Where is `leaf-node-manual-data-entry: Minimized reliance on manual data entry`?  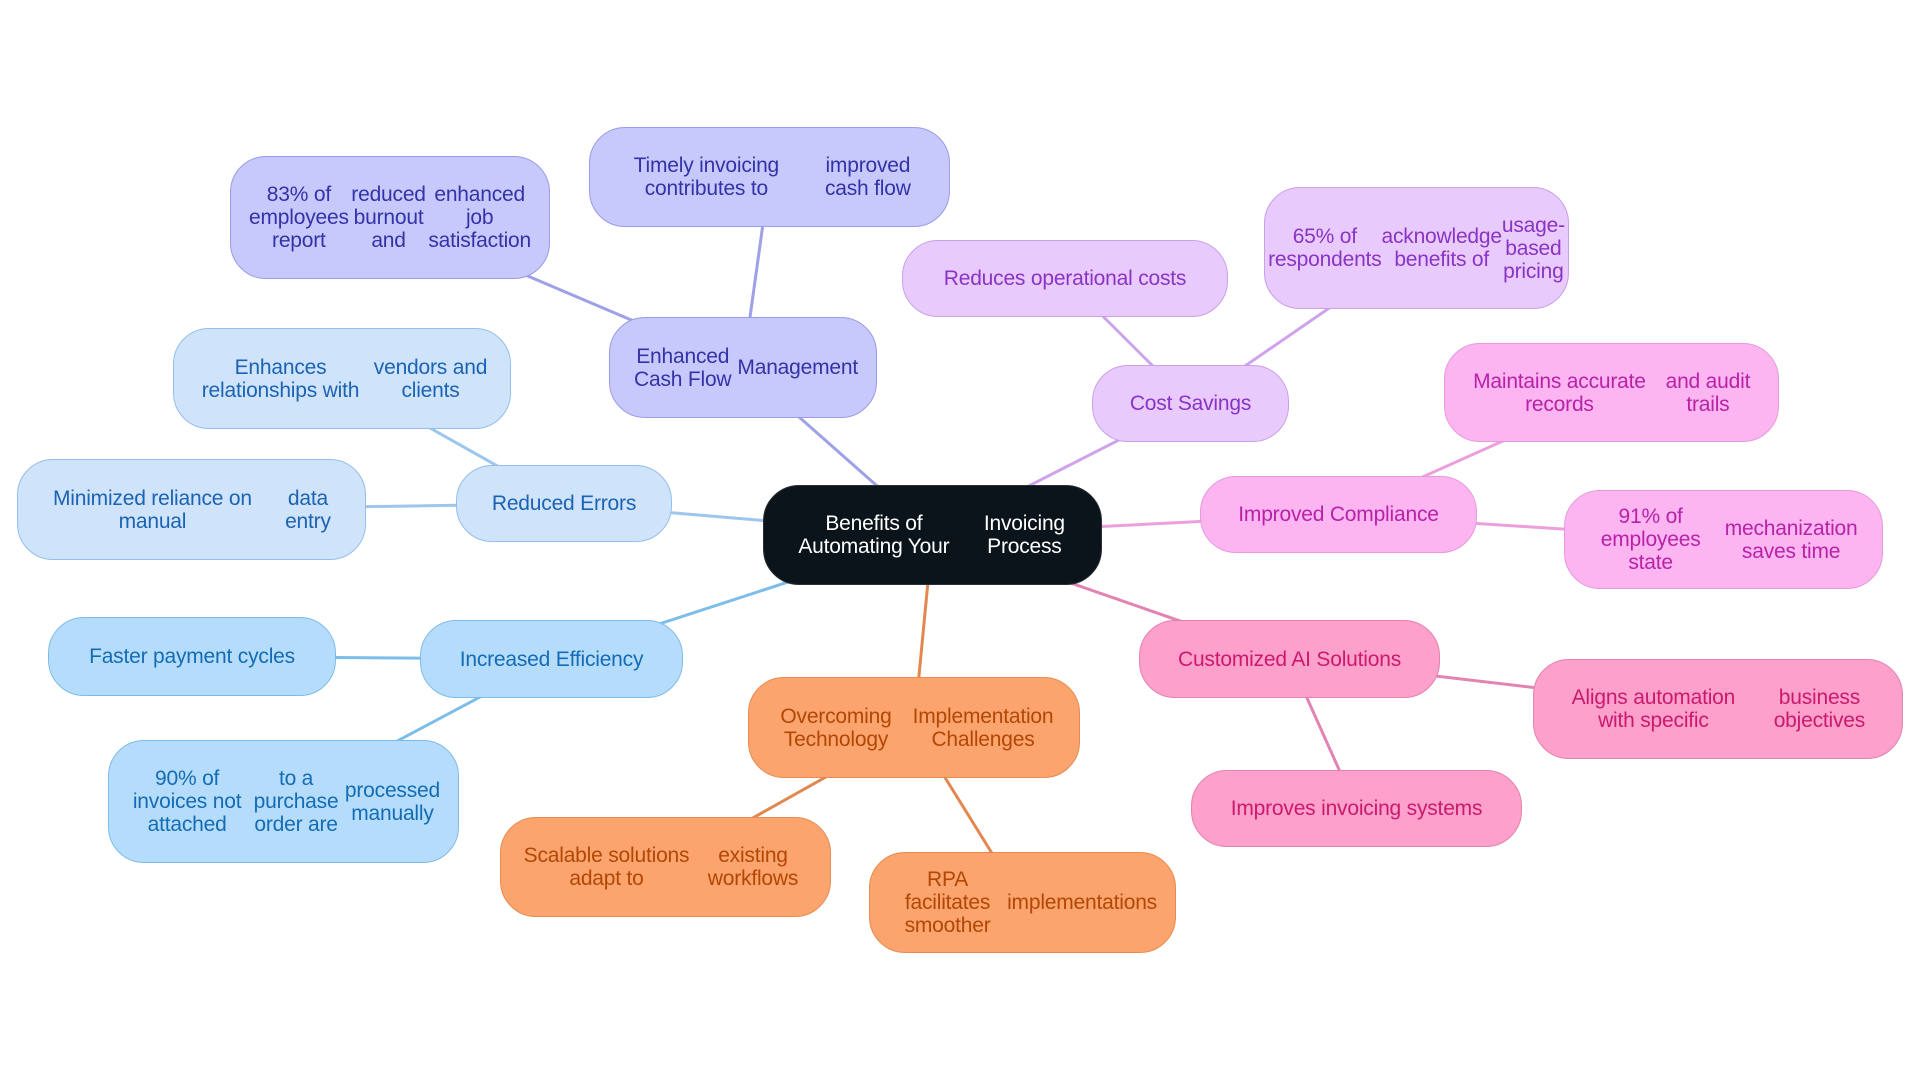 leaf-node-manual-data-entry: Minimized reliance on manual data entry is located at coordinates (191, 509).